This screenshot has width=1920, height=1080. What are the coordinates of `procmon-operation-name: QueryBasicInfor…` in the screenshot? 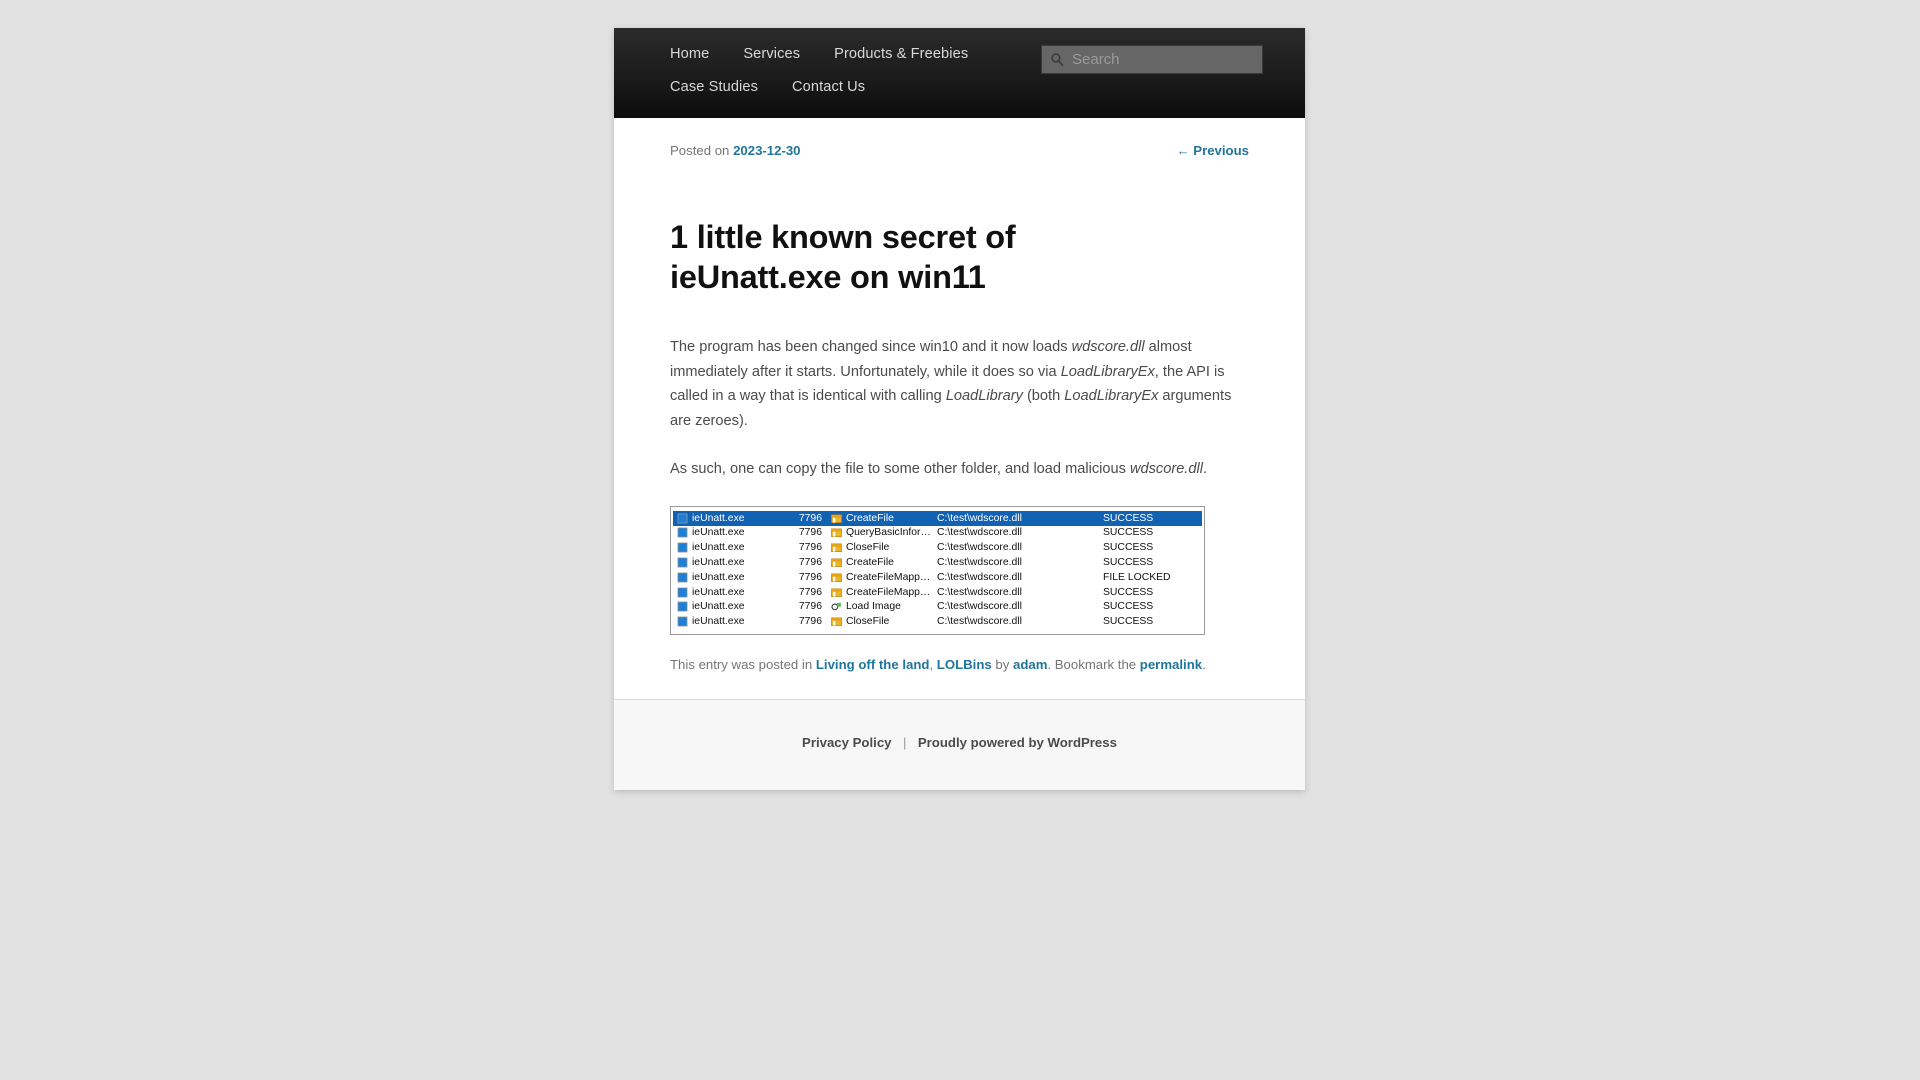 It's located at (888, 533).